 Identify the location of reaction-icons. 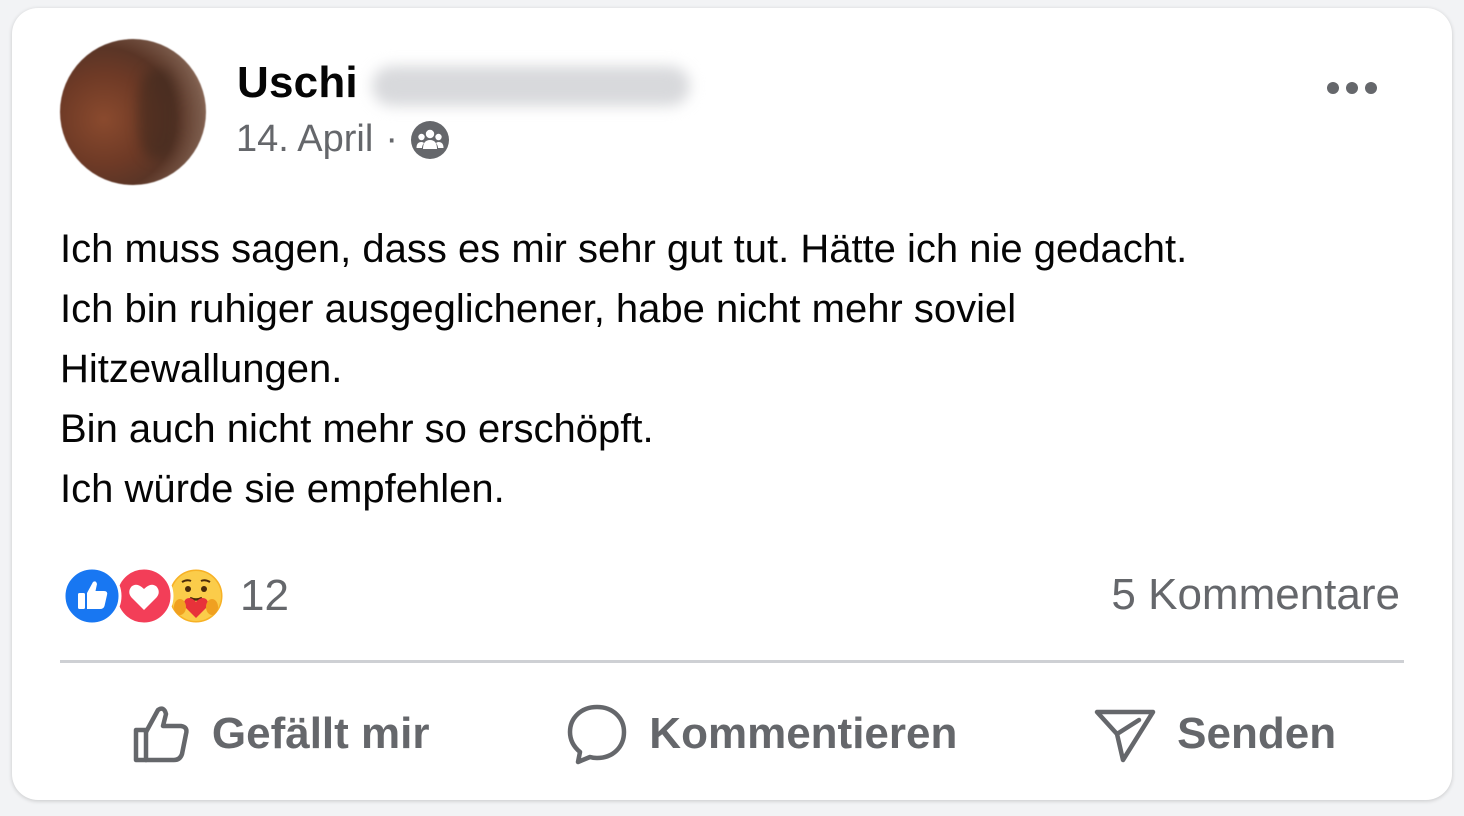
(147, 596).